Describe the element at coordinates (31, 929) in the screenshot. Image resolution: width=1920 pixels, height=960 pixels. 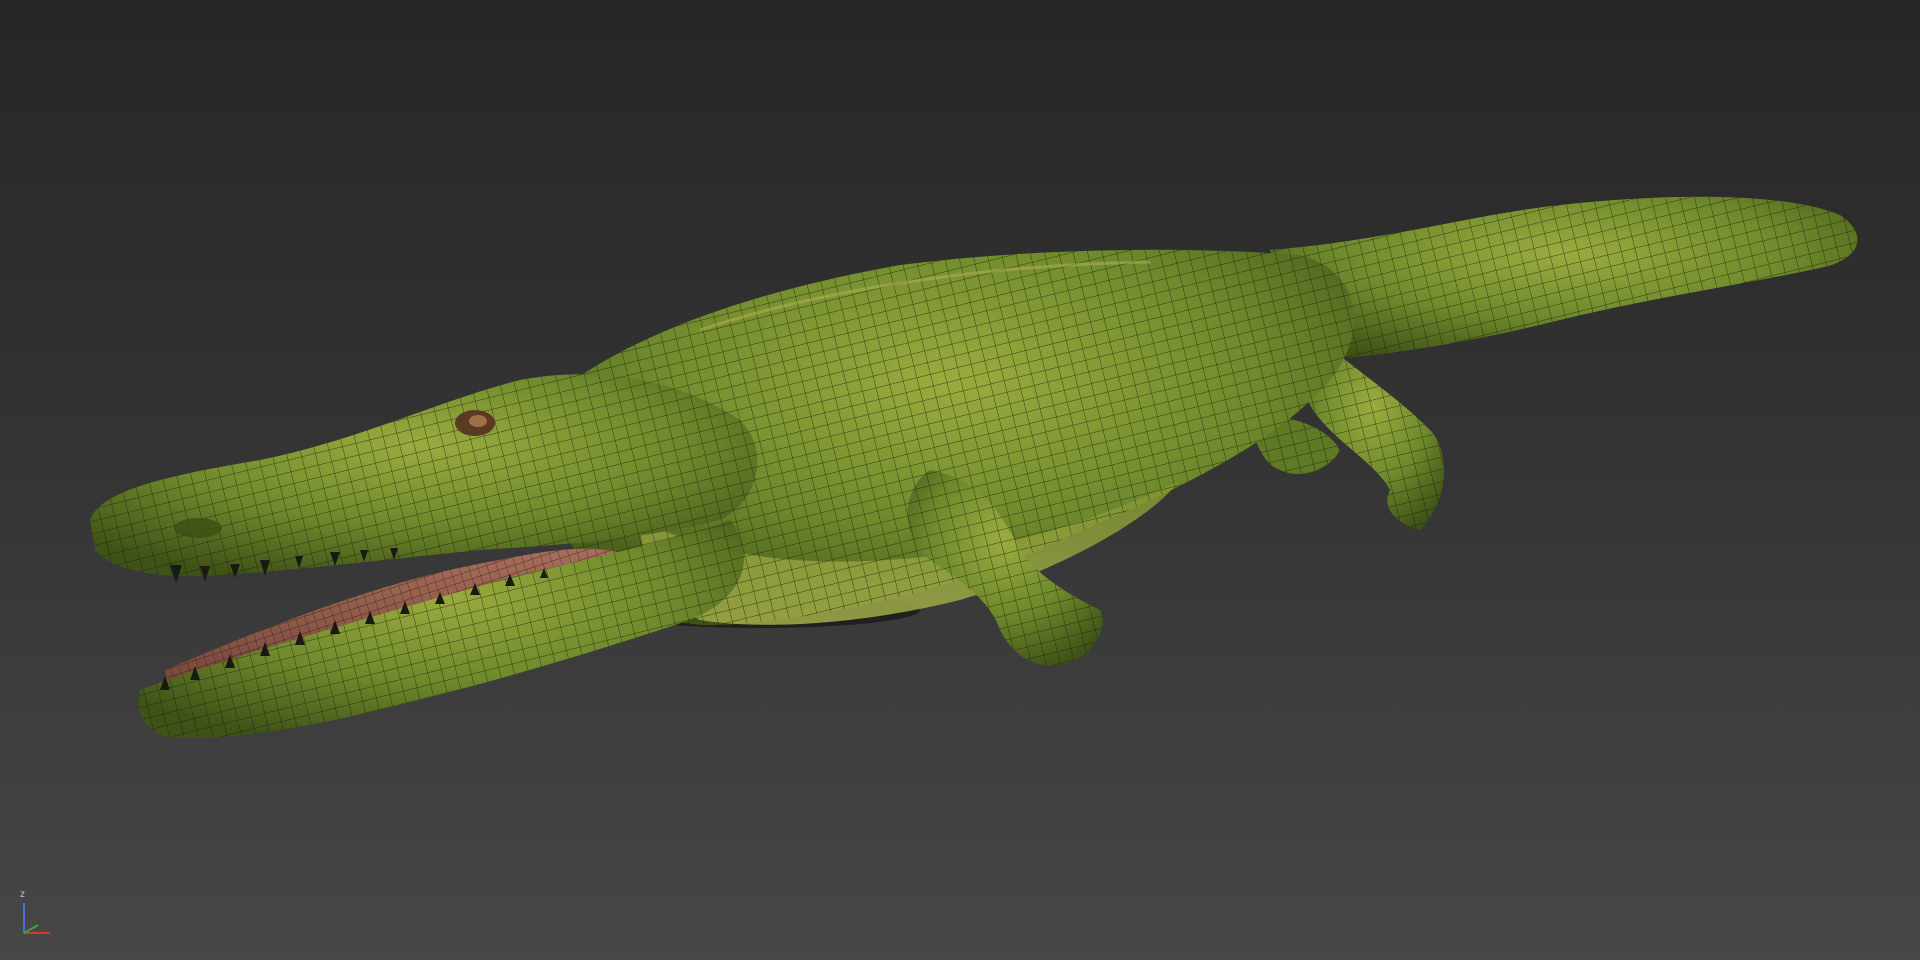
I see `y-axis-line` at that location.